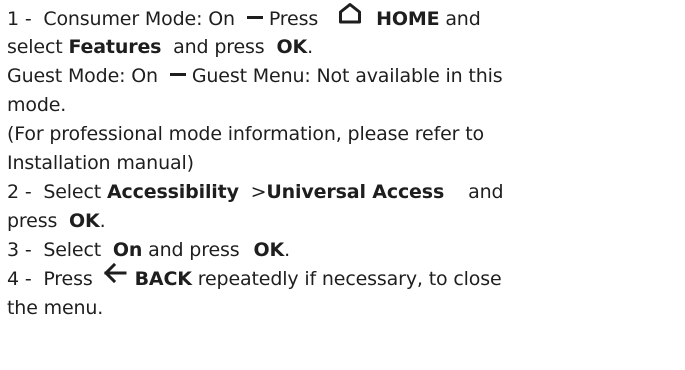  Describe the element at coordinates (115, 47) in the screenshot. I see `menu-item-features: Features` at that location.